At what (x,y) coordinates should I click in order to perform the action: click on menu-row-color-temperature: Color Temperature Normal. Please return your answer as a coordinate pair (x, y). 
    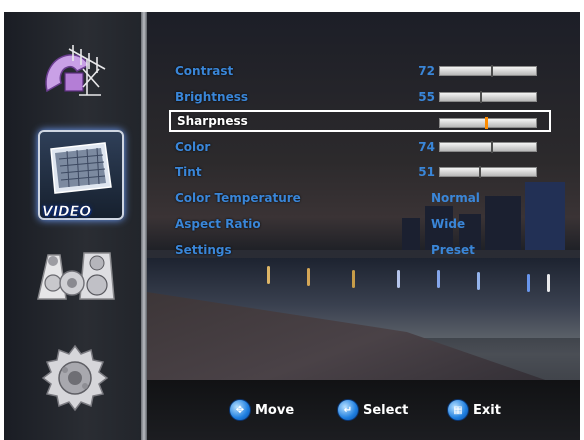
    Looking at the image, I should click on (359, 198).